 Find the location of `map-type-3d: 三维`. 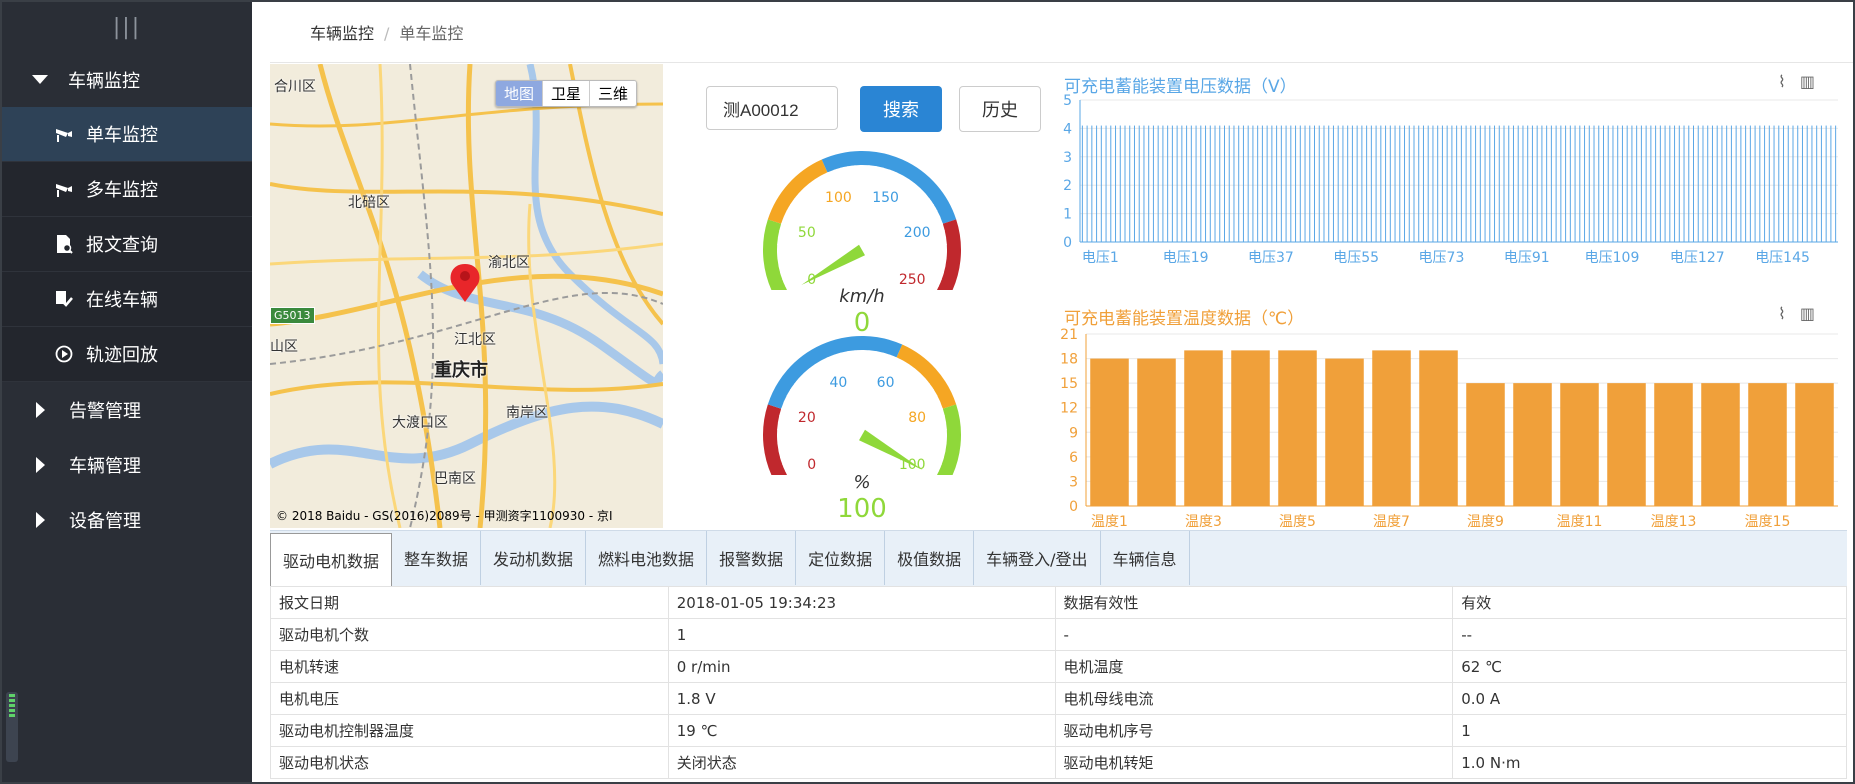

map-type-3d: 三维 is located at coordinates (613, 93).